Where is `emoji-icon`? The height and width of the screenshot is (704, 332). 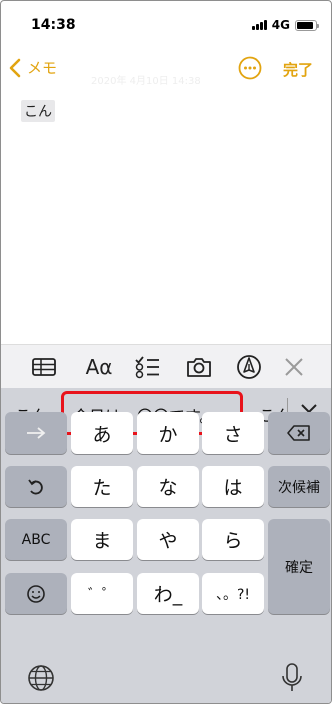 emoji-icon is located at coordinates (36, 593).